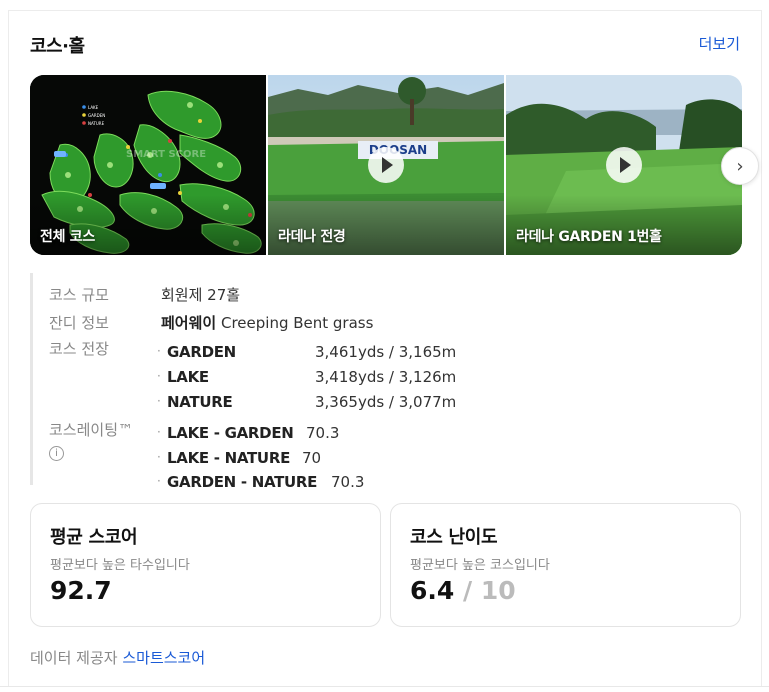 Image resolution: width=769 pixels, height=692 pixels. What do you see at coordinates (57, 46) in the screenshot?
I see `section-title: 코스·홀` at bounding box center [57, 46].